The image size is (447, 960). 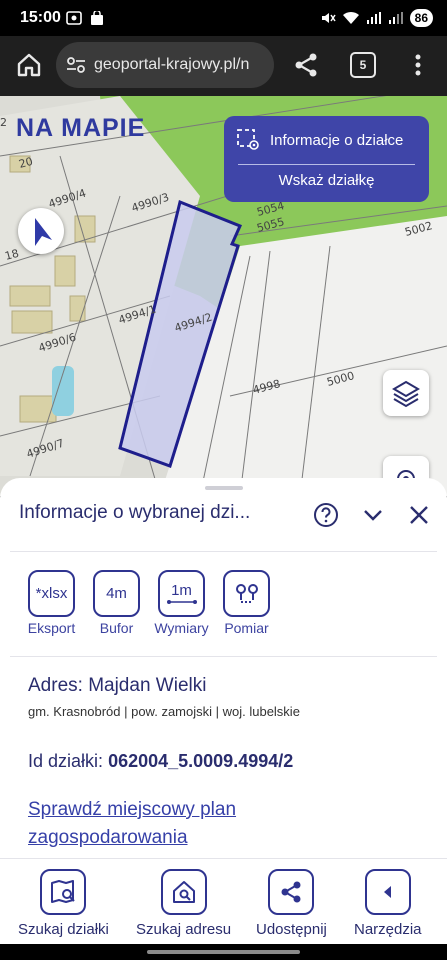 I want to click on layers-button, so click(x=406, y=393).